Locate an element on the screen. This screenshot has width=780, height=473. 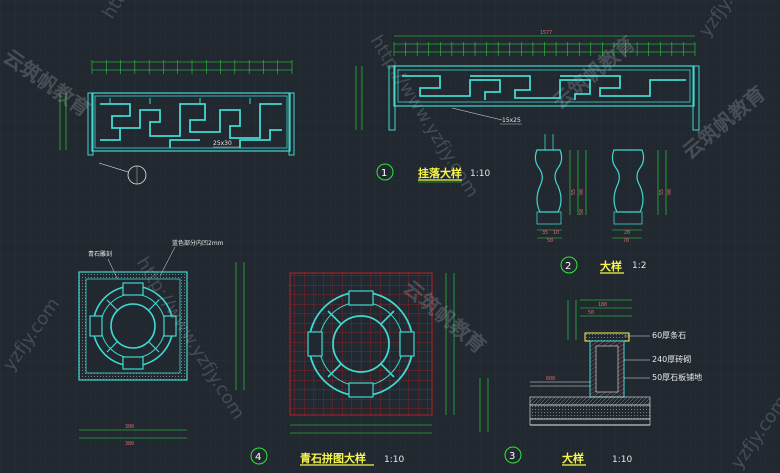
dim-55-a: 55 is located at coordinates (574, 192).